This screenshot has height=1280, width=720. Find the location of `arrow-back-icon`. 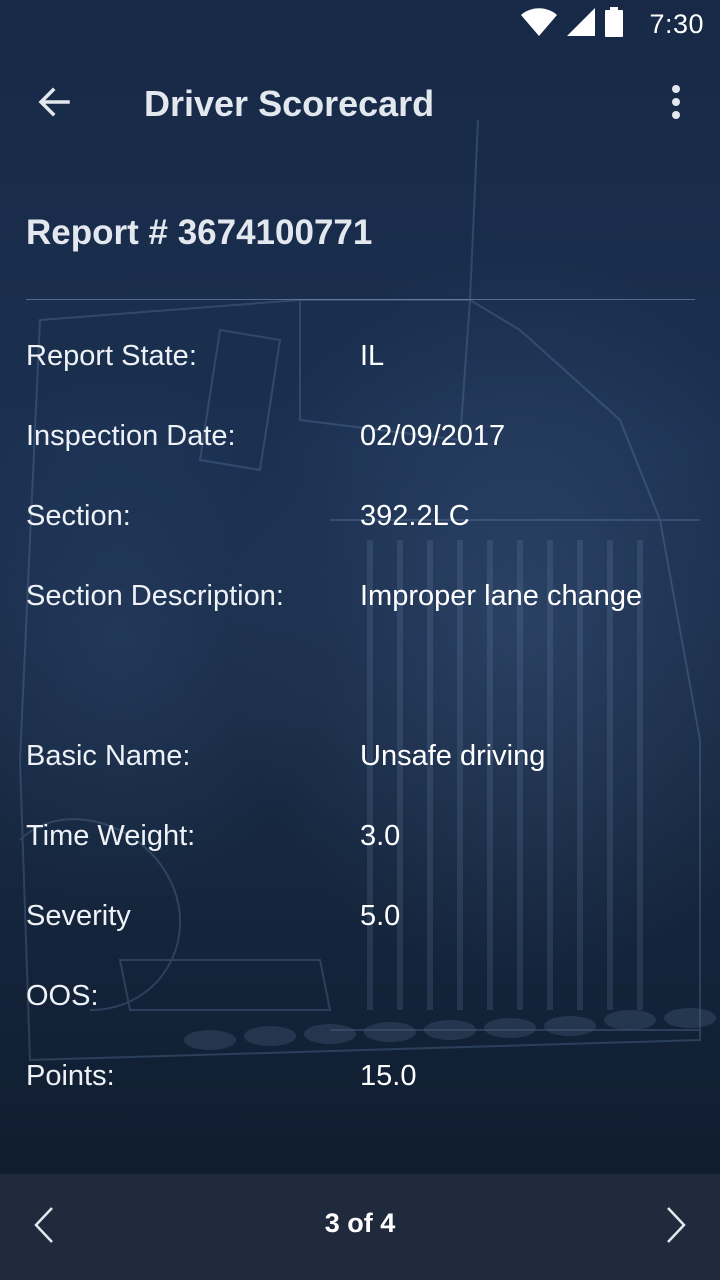

arrow-back-icon is located at coordinates (54, 104).